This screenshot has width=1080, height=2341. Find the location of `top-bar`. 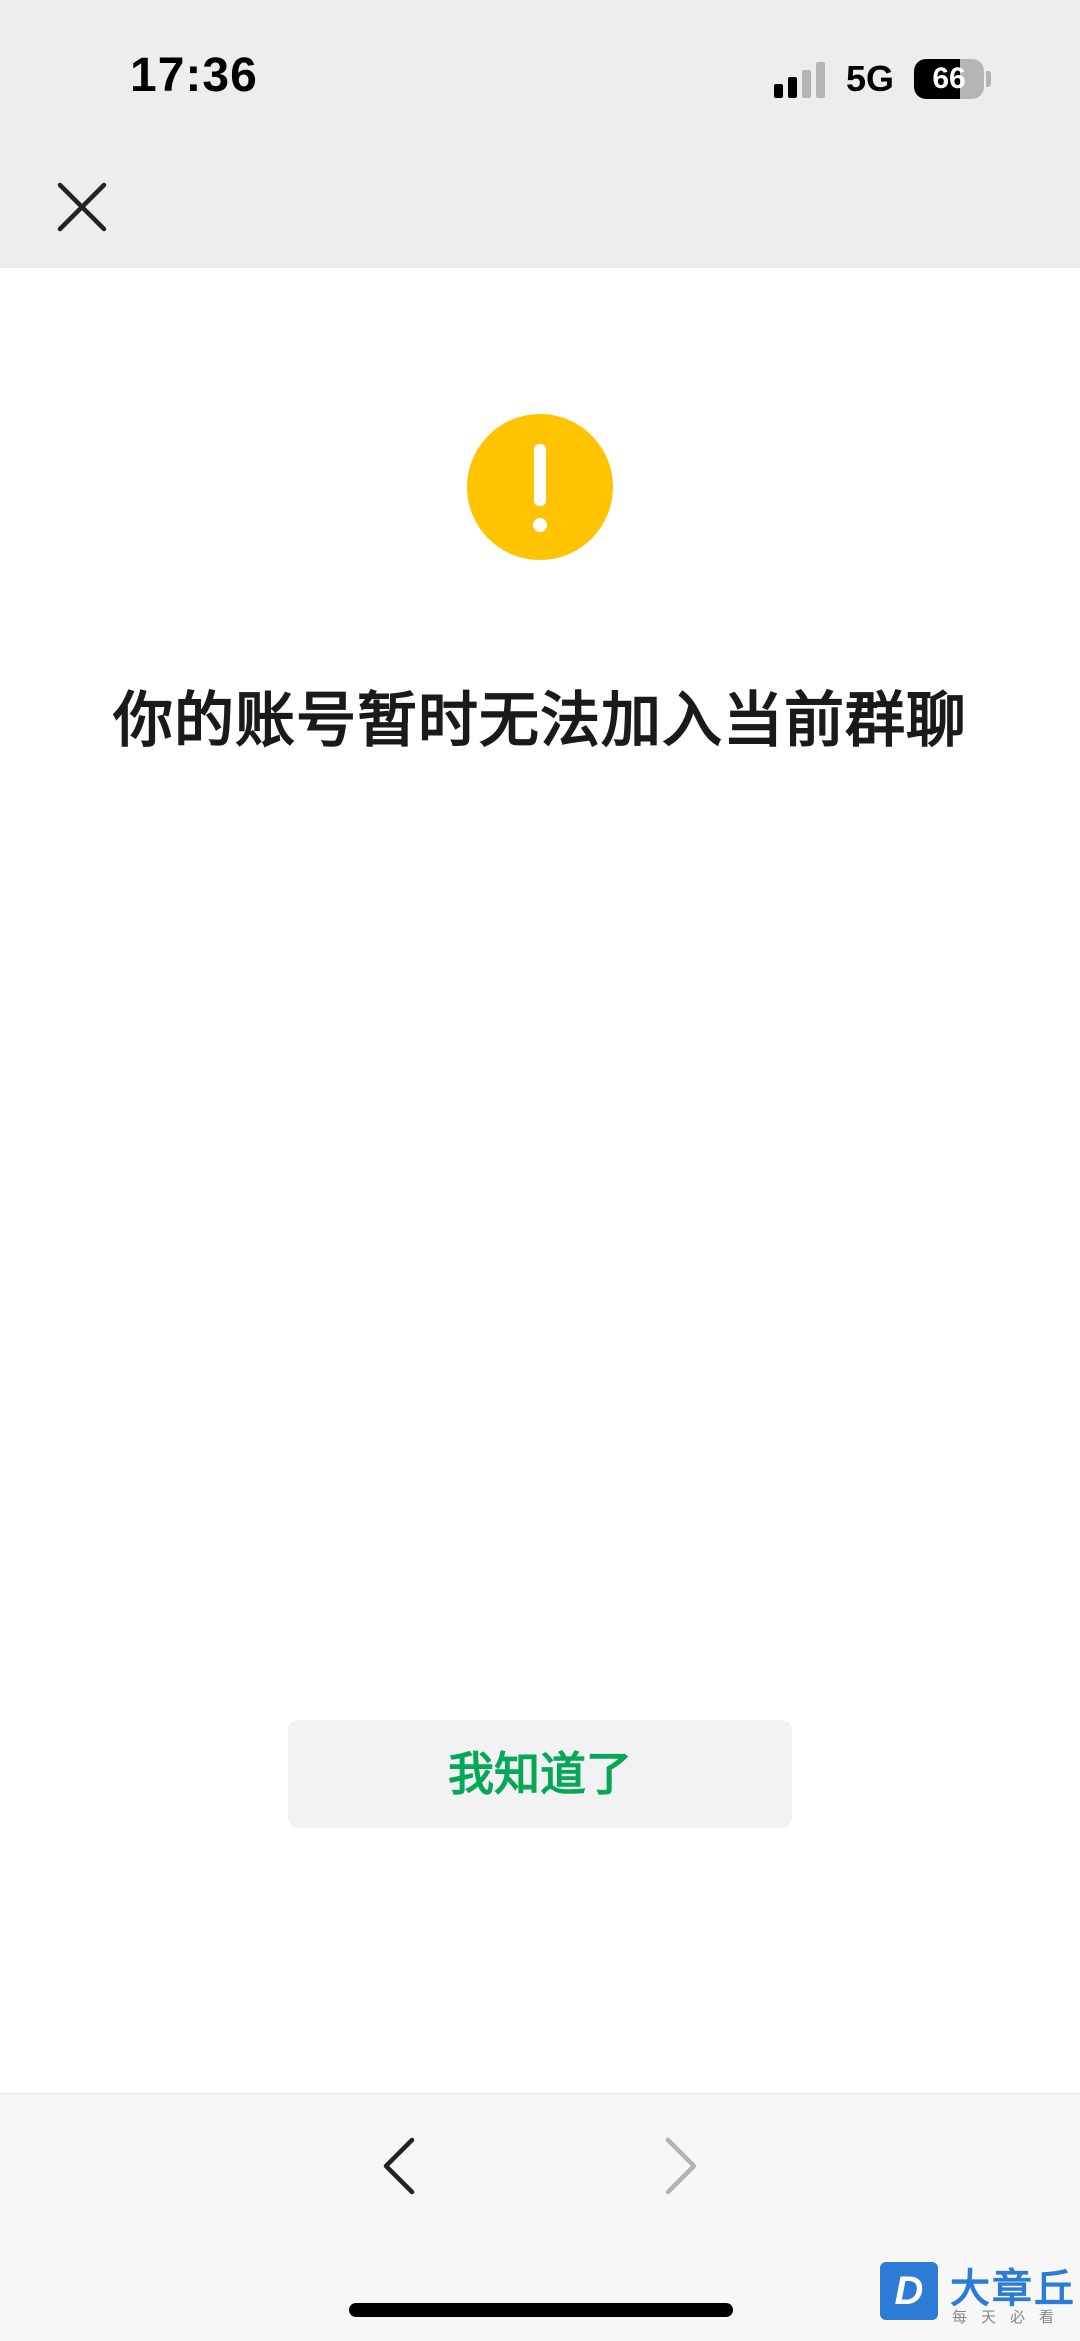

top-bar is located at coordinates (540, 134).